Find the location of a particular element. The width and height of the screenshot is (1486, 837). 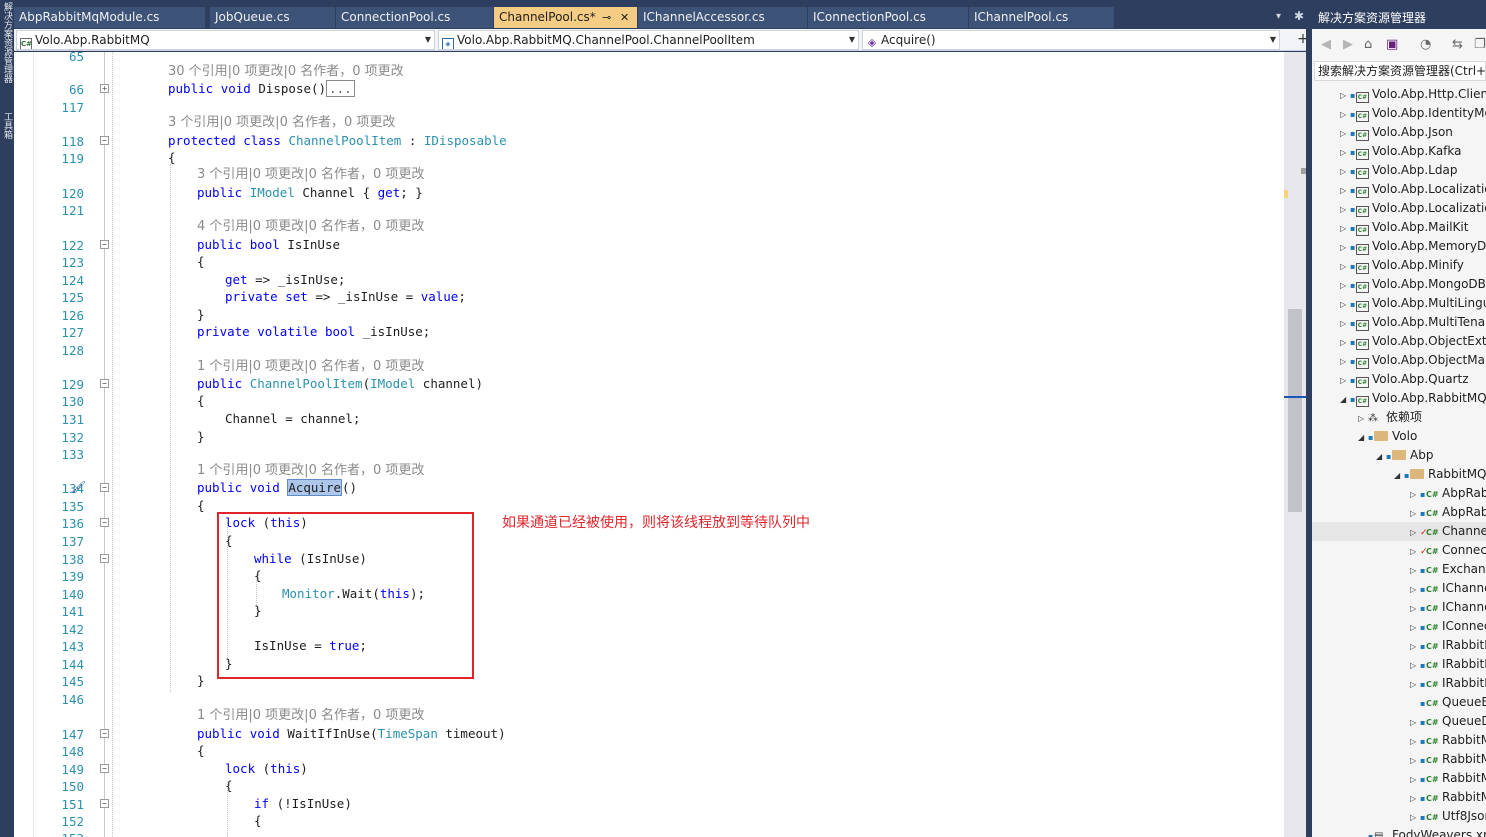

tab-channelpool: ChannelPool.cs* ⊸ ✕ is located at coordinates (565, 17).